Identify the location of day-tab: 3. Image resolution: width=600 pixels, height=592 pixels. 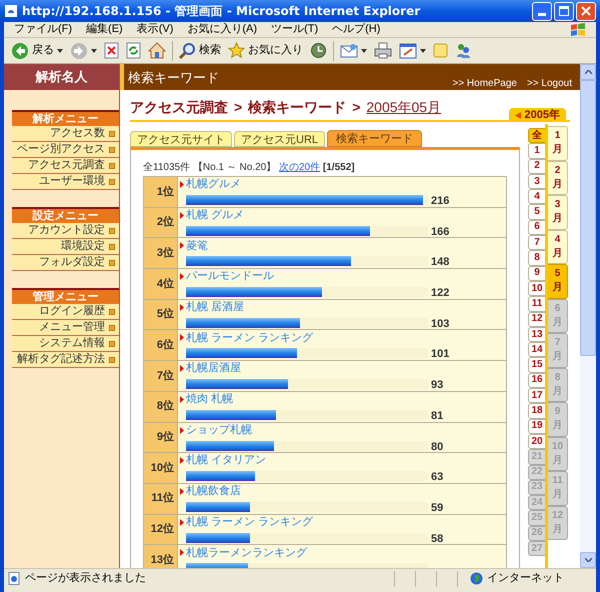
(536, 182).